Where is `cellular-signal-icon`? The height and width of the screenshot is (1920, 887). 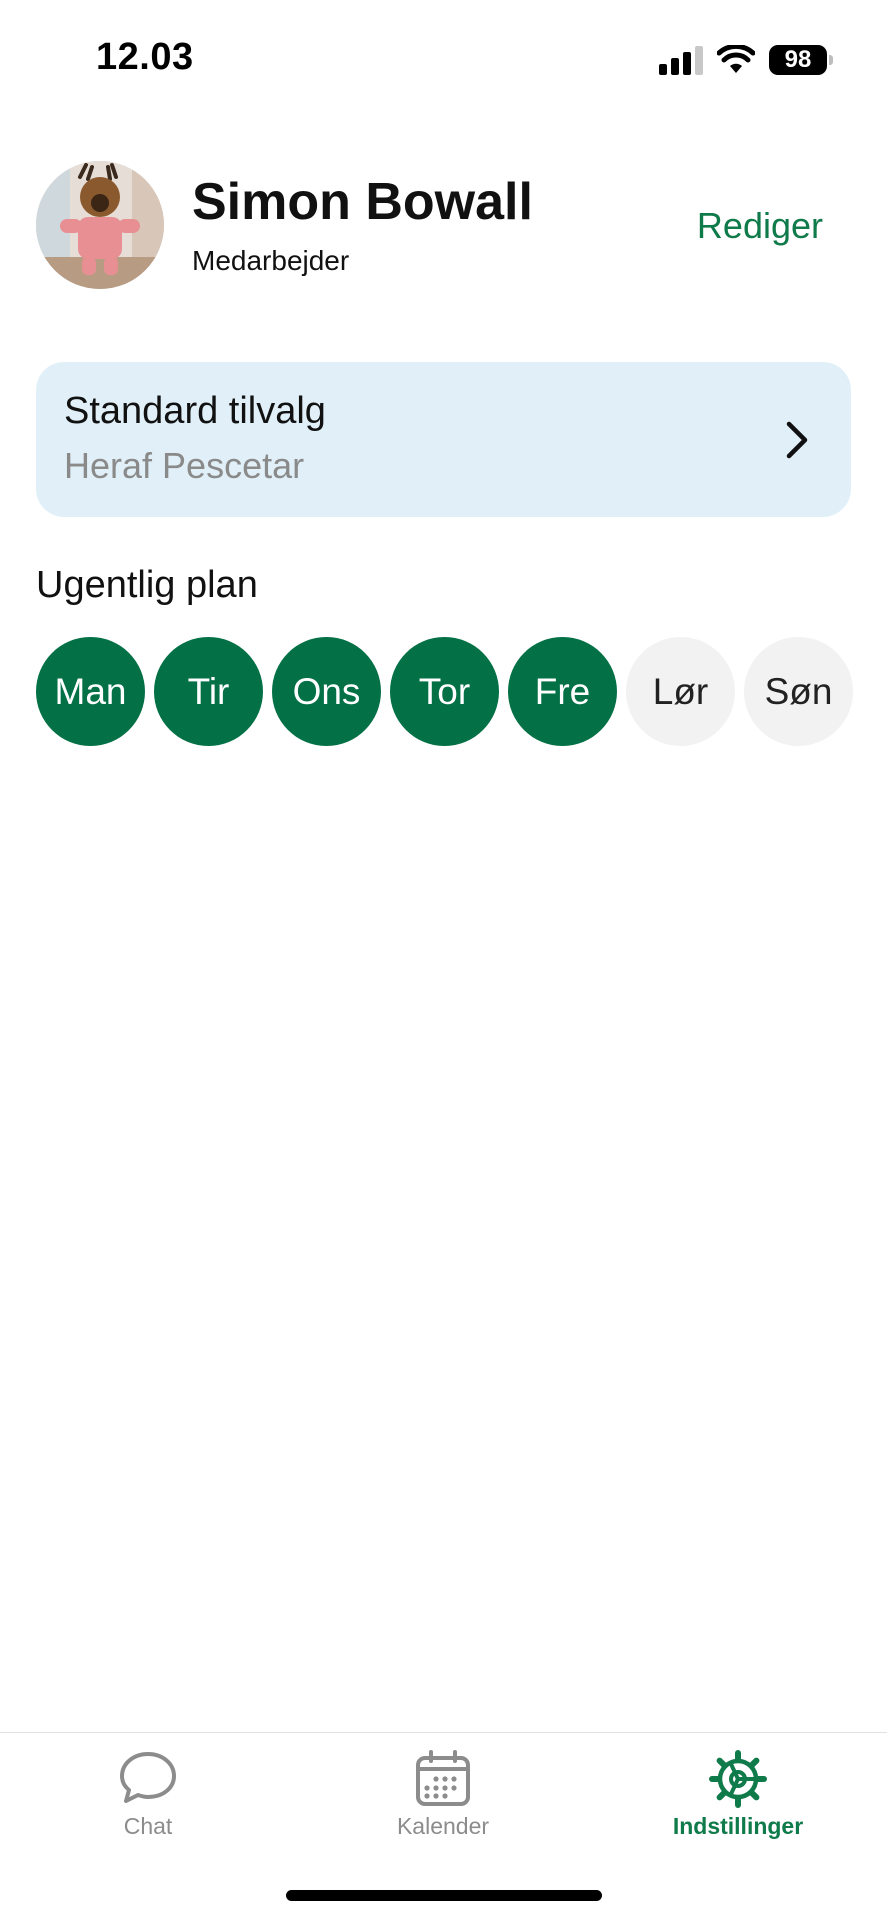
cellular-signal-icon is located at coordinates (681, 60).